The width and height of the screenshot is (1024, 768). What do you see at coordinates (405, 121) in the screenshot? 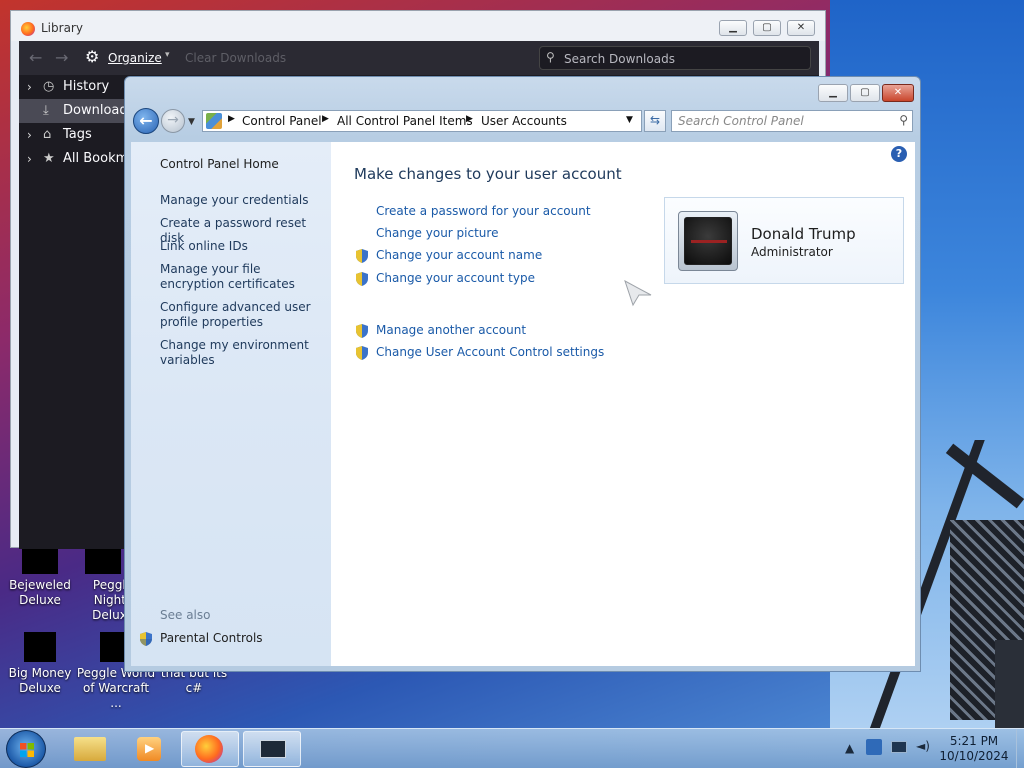
I see `breadcrumb-all-items: All Control Panel Items` at bounding box center [405, 121].